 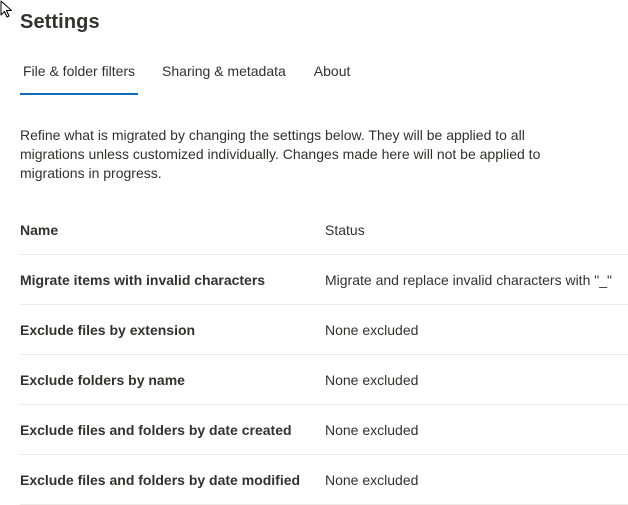 I want to click on setting-name: Exclude files by extension, so click(x=108, y=329).